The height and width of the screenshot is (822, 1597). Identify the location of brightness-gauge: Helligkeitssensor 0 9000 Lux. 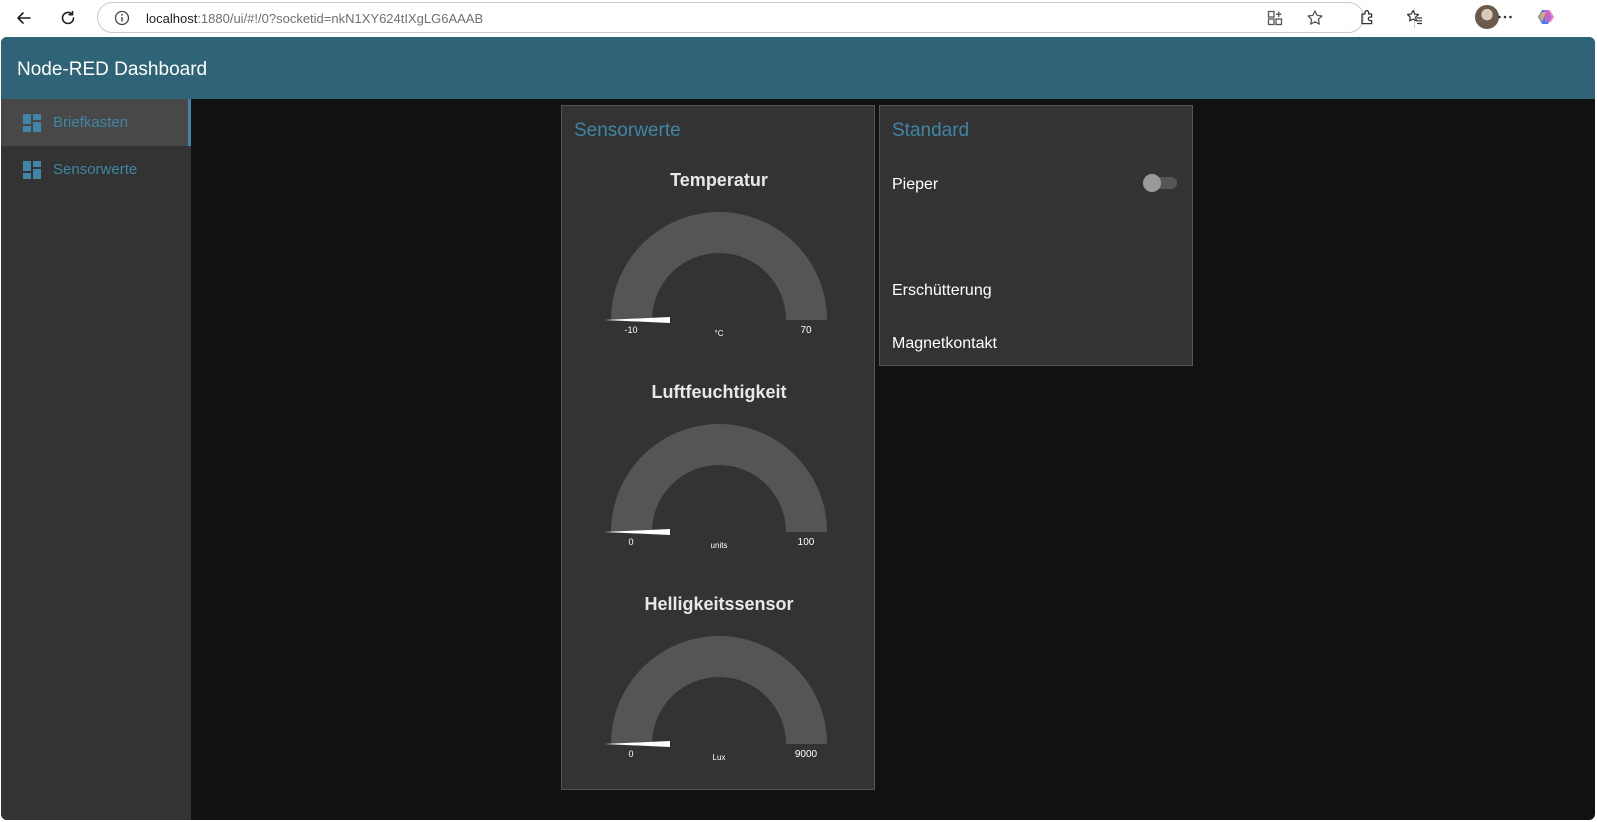
(719, 700).